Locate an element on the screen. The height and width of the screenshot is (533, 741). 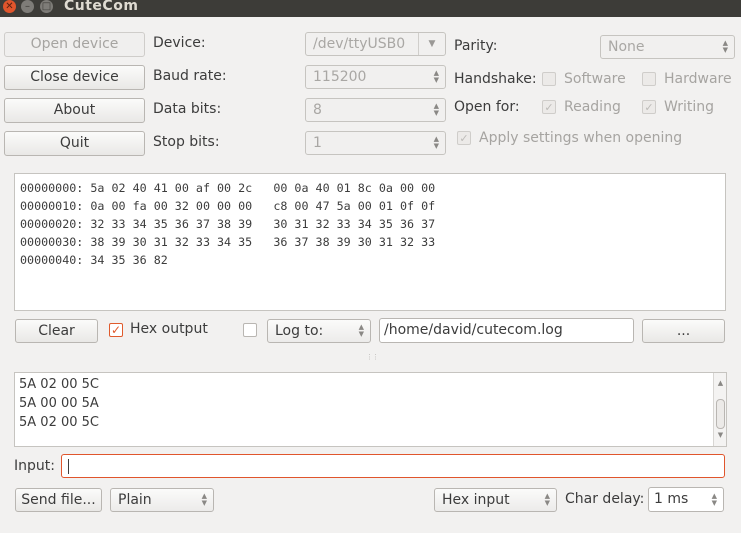
baud-rate-spin: 115200 ▲ ▼ is located at coordinates (375, 77).